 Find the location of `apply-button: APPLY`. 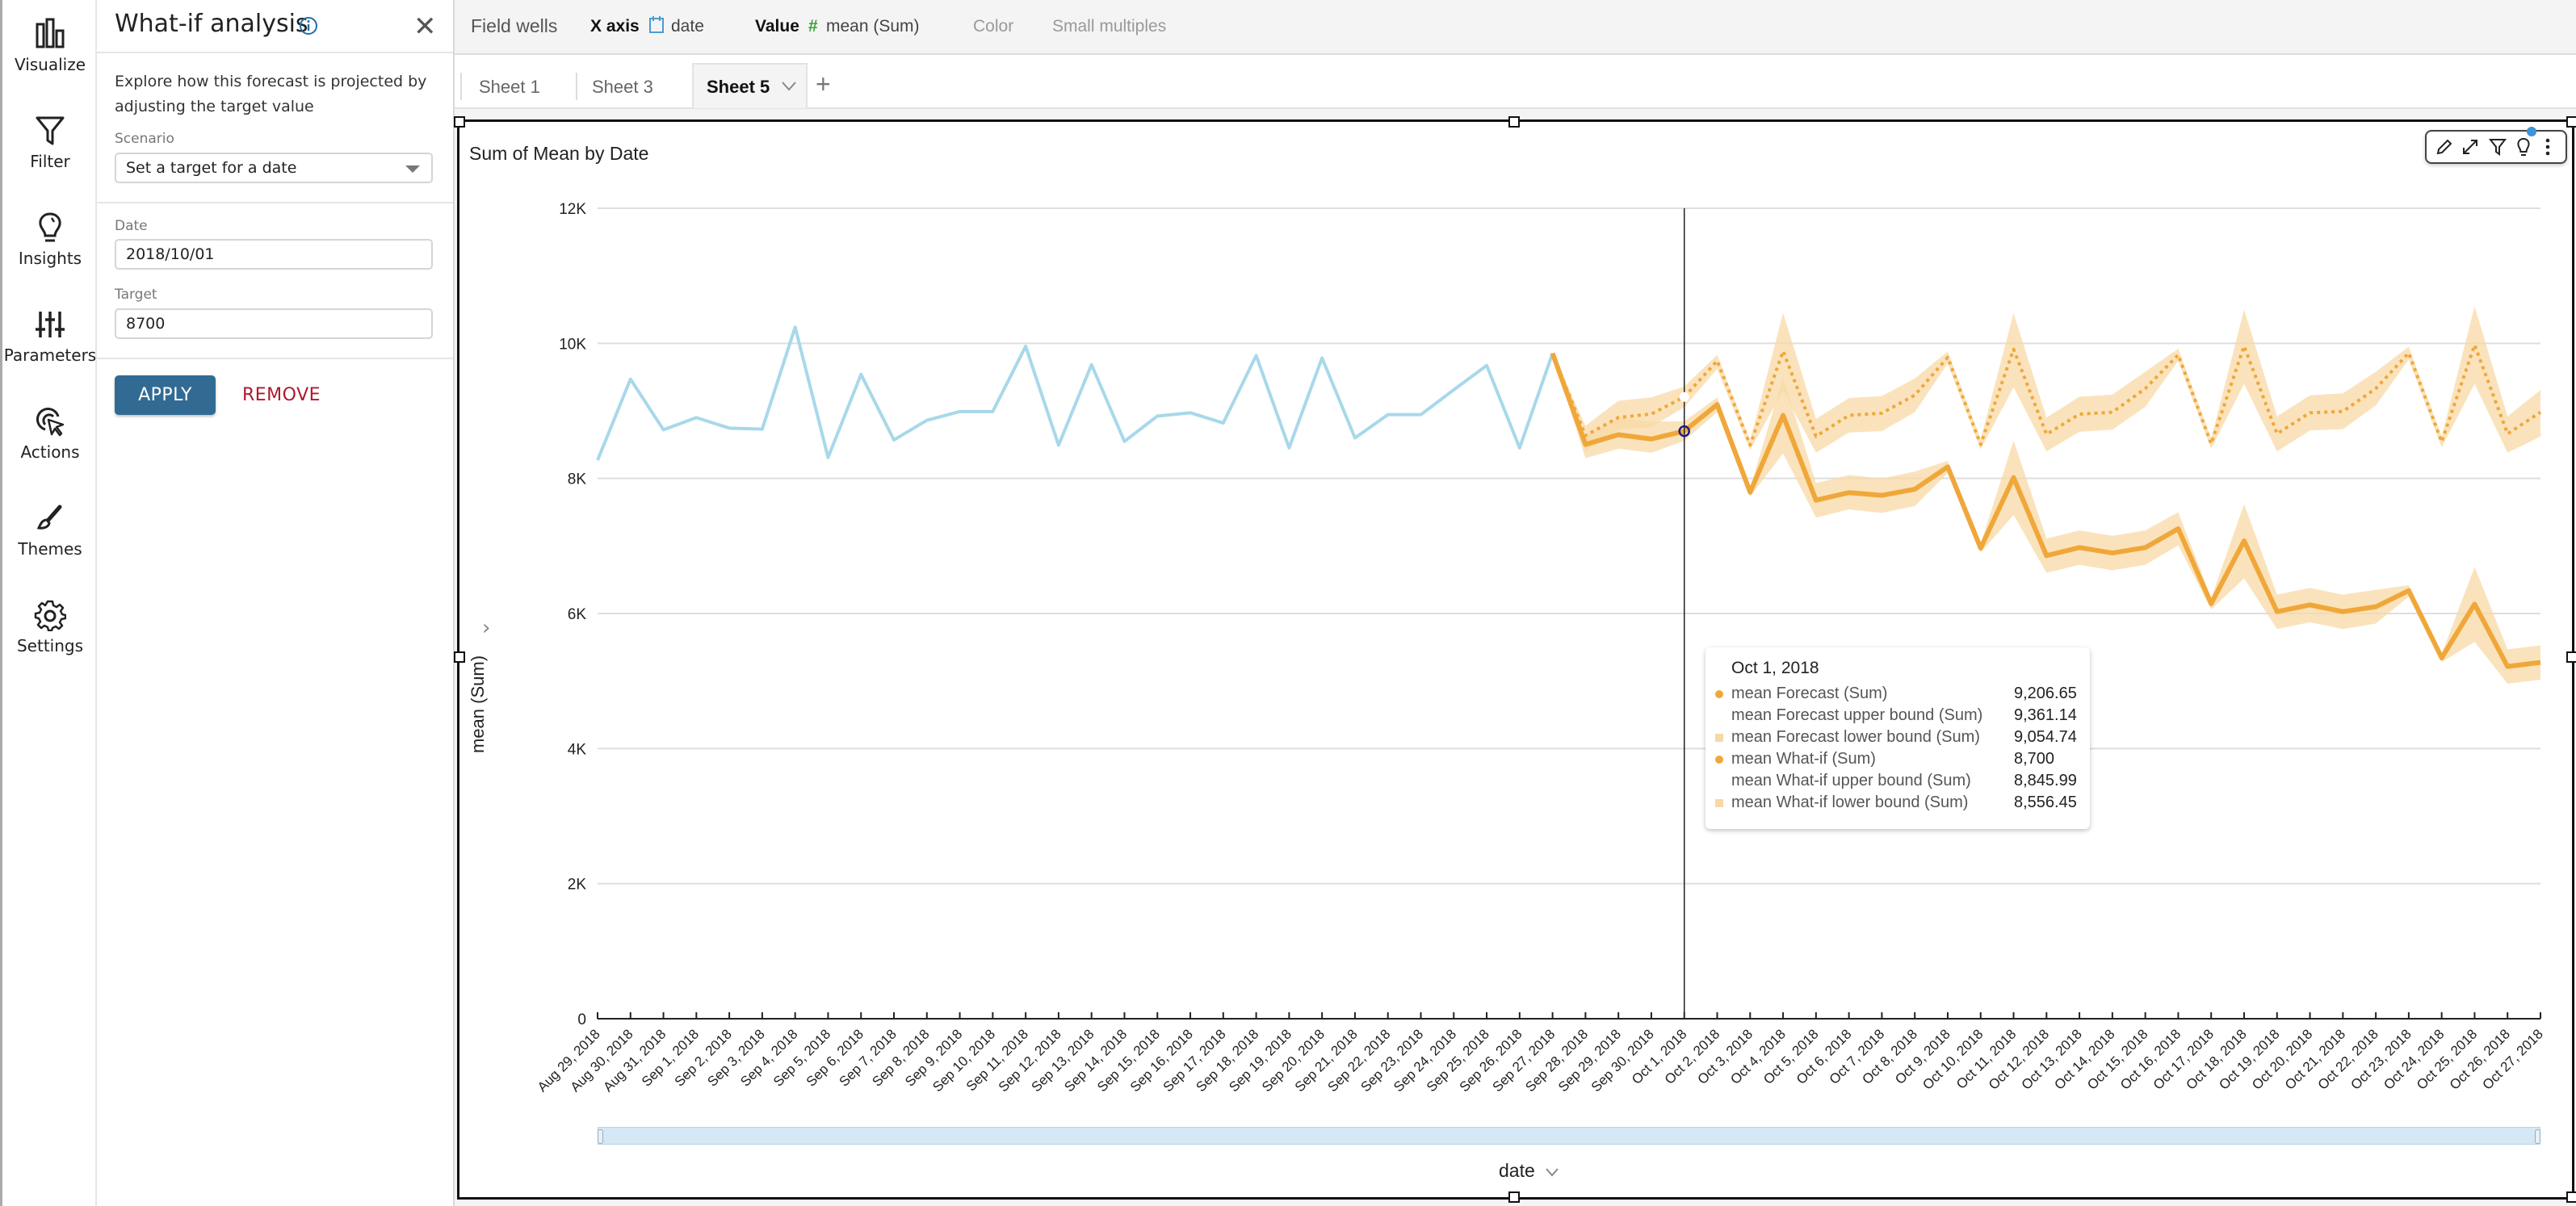

apply-button: APPLY is located at coordinates (165, 395).